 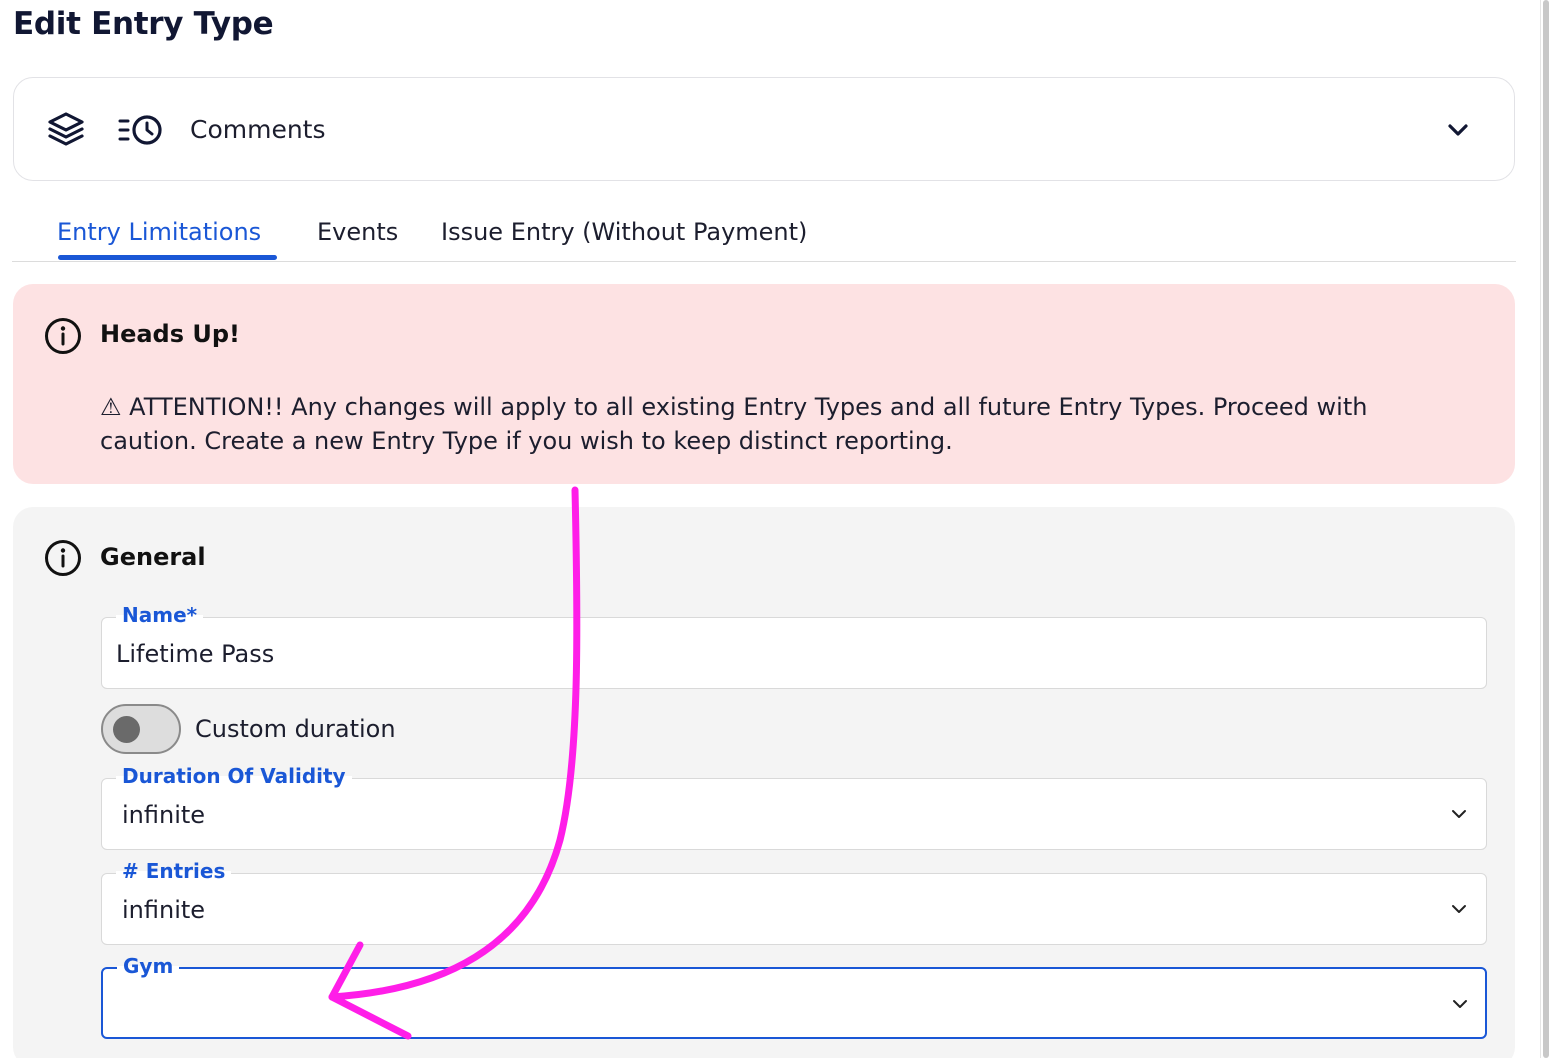 What do you see at coordinates (141, 729) in the screenshot?
I see `custom-duration-toggle` at bounding box center [141, 729].